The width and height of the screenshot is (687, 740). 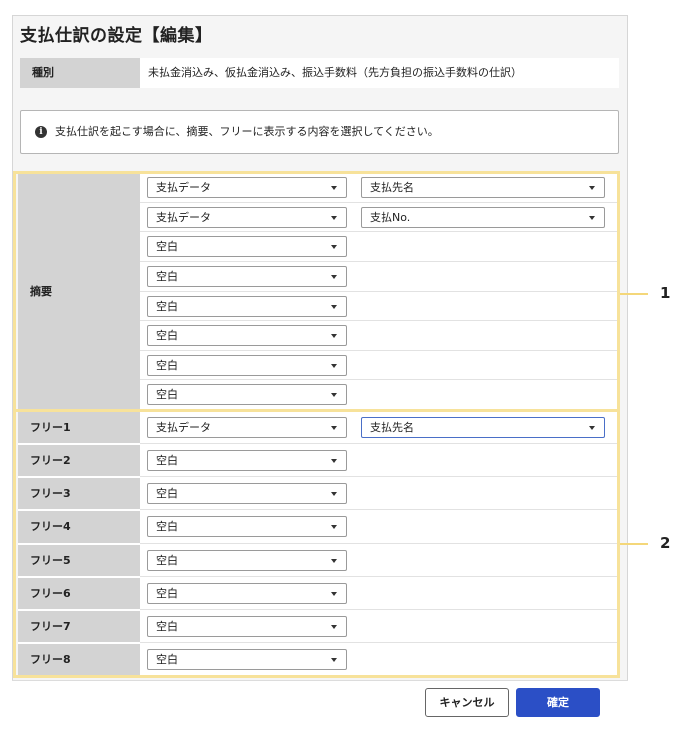 I want to click on cancel-button: キャンセル, so click(x=467, y=702).